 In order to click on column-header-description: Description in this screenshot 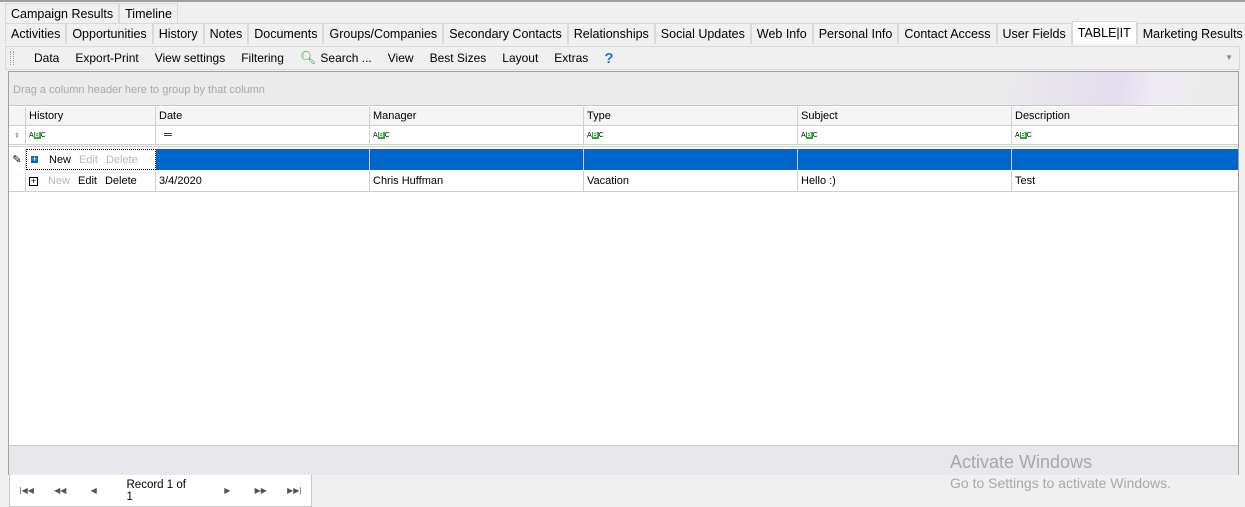, I will do `click(1125, 116)`.